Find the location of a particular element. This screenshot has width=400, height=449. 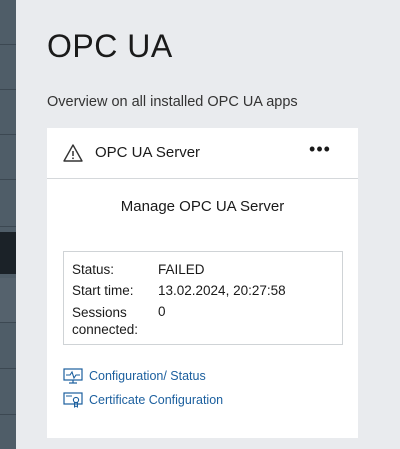

sessions-label-line1: Sessions is located at coordinates (99, 312).